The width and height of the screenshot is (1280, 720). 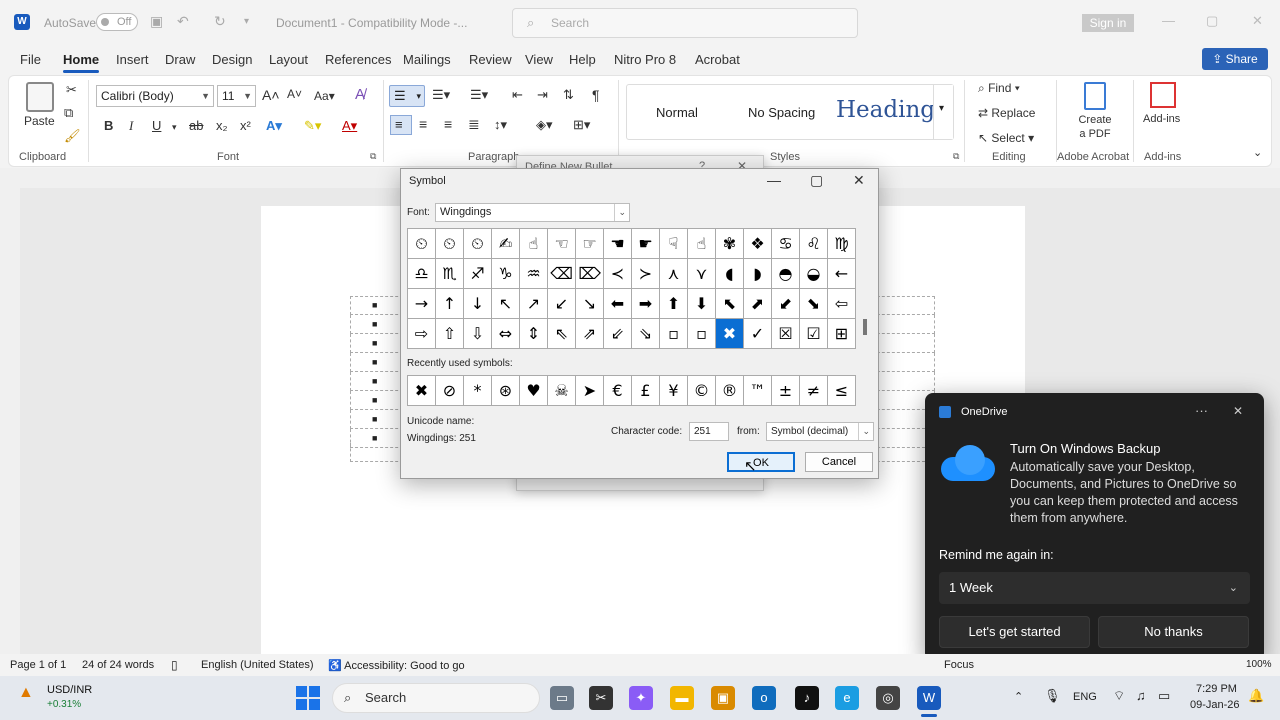 What do you see at coordinates (842, 304) in the screenshot?
I see `symbol-cell: ⇦` at bounding box center [842, 304].